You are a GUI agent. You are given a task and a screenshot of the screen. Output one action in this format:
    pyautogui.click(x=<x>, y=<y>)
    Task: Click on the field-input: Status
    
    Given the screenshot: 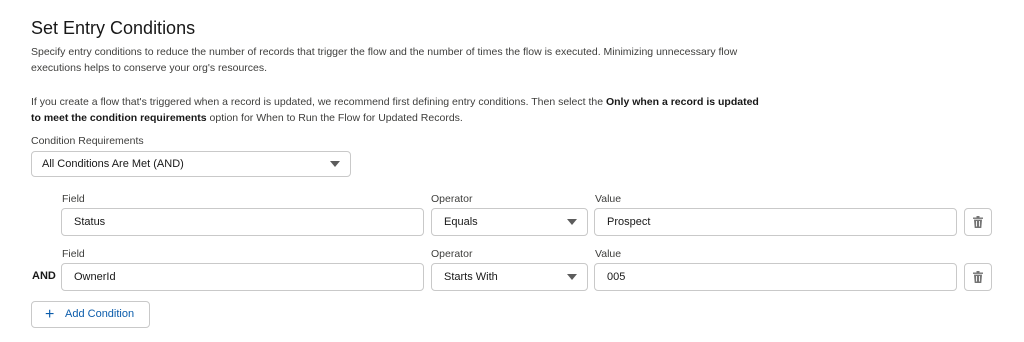 What is the action you would take?
    pyautogui.click(x=242, y=222)
    